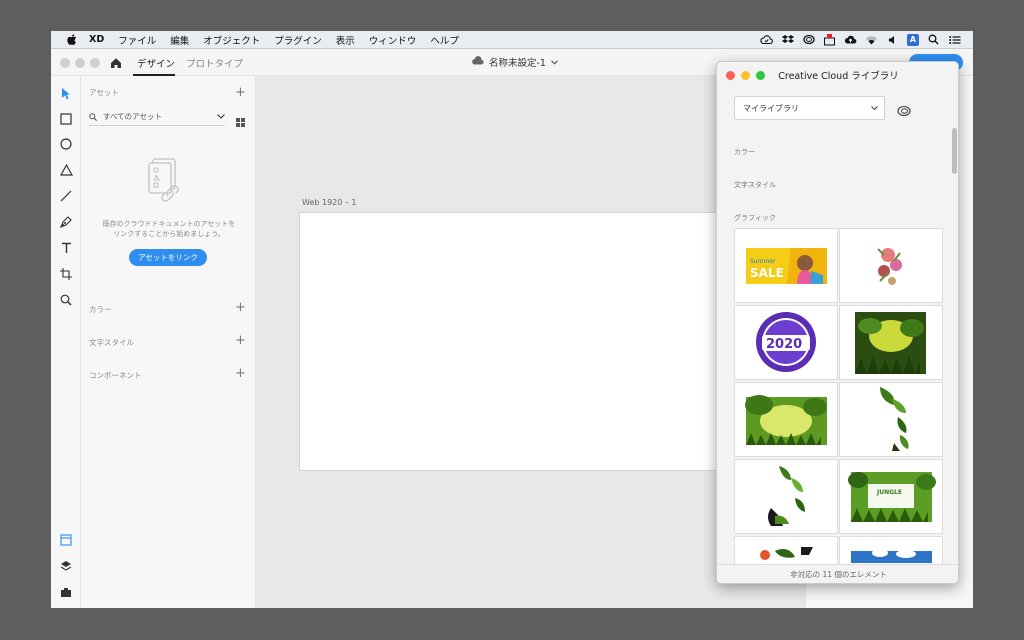 This screenshot has height=640, width=1024. I want to click on line-tool-icon, so click(66, 196).